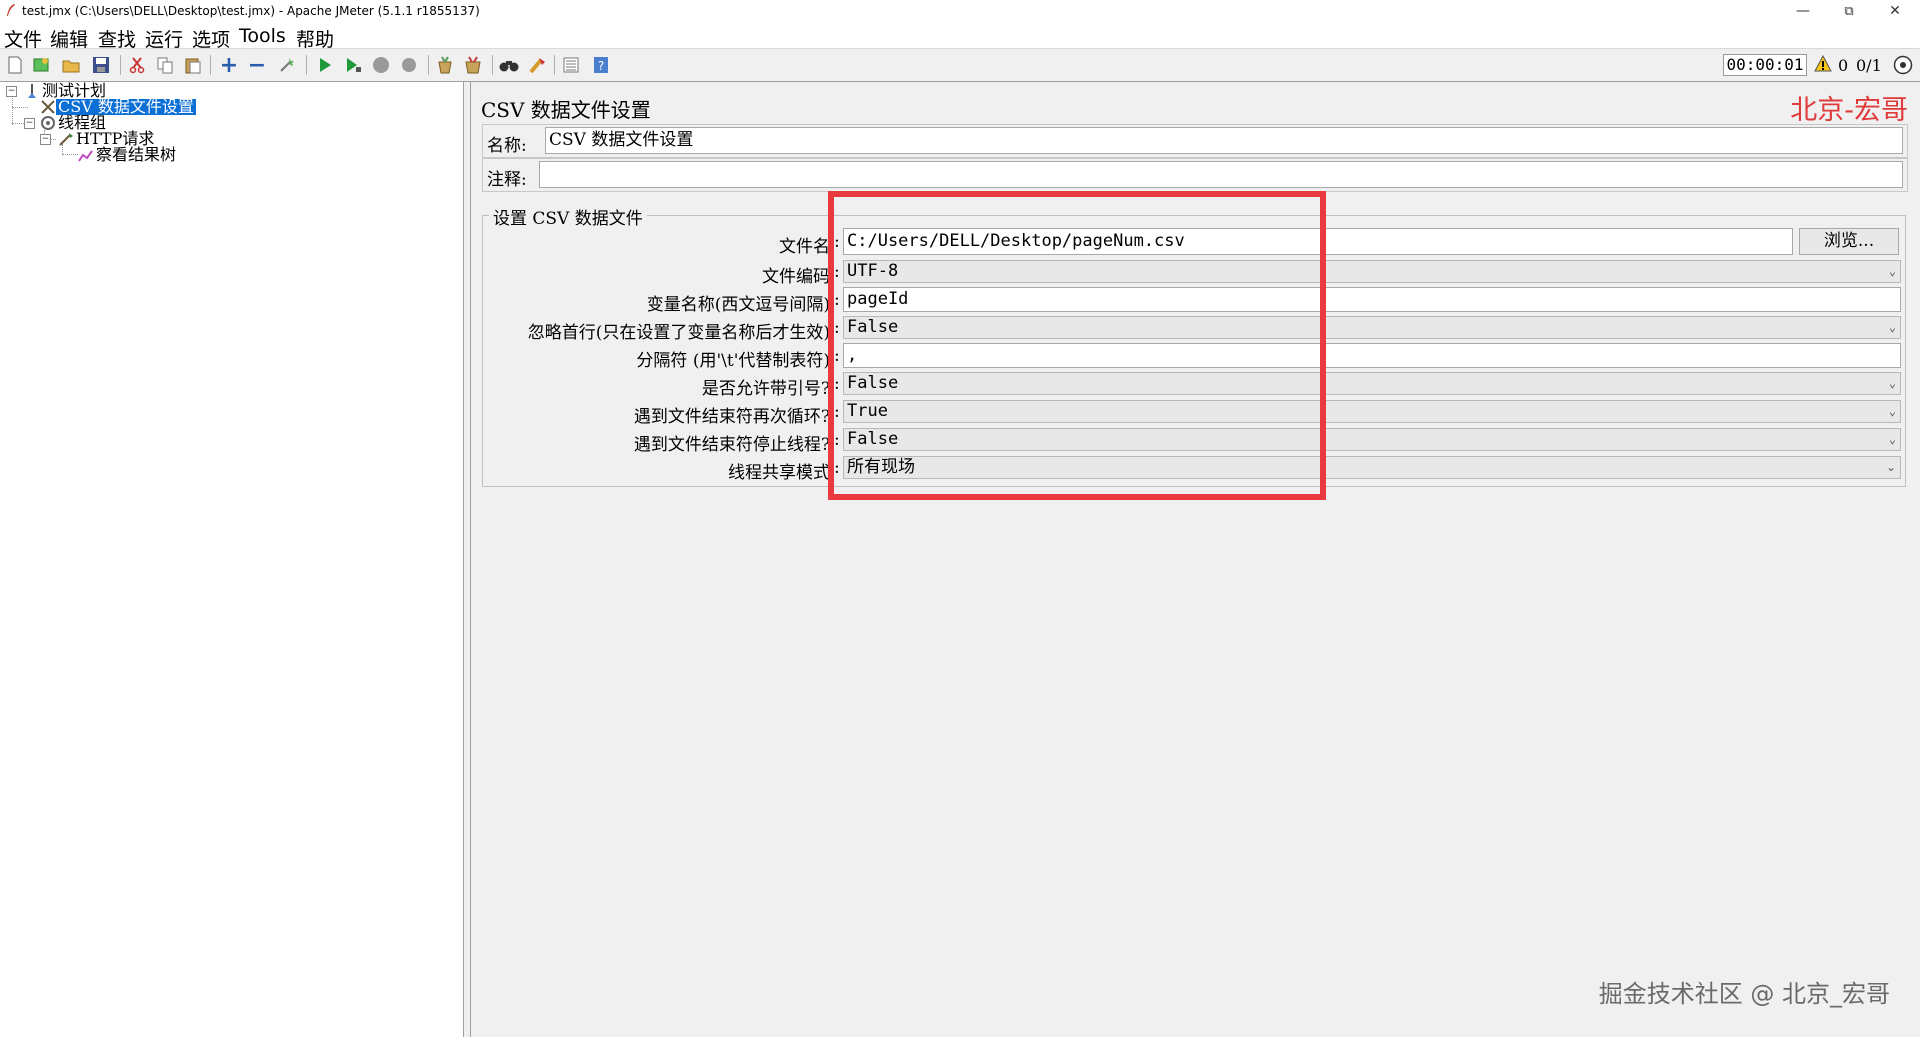 The image size is (1920, 1037). I want to click on expand-test-plan: −, so click(11, 91).